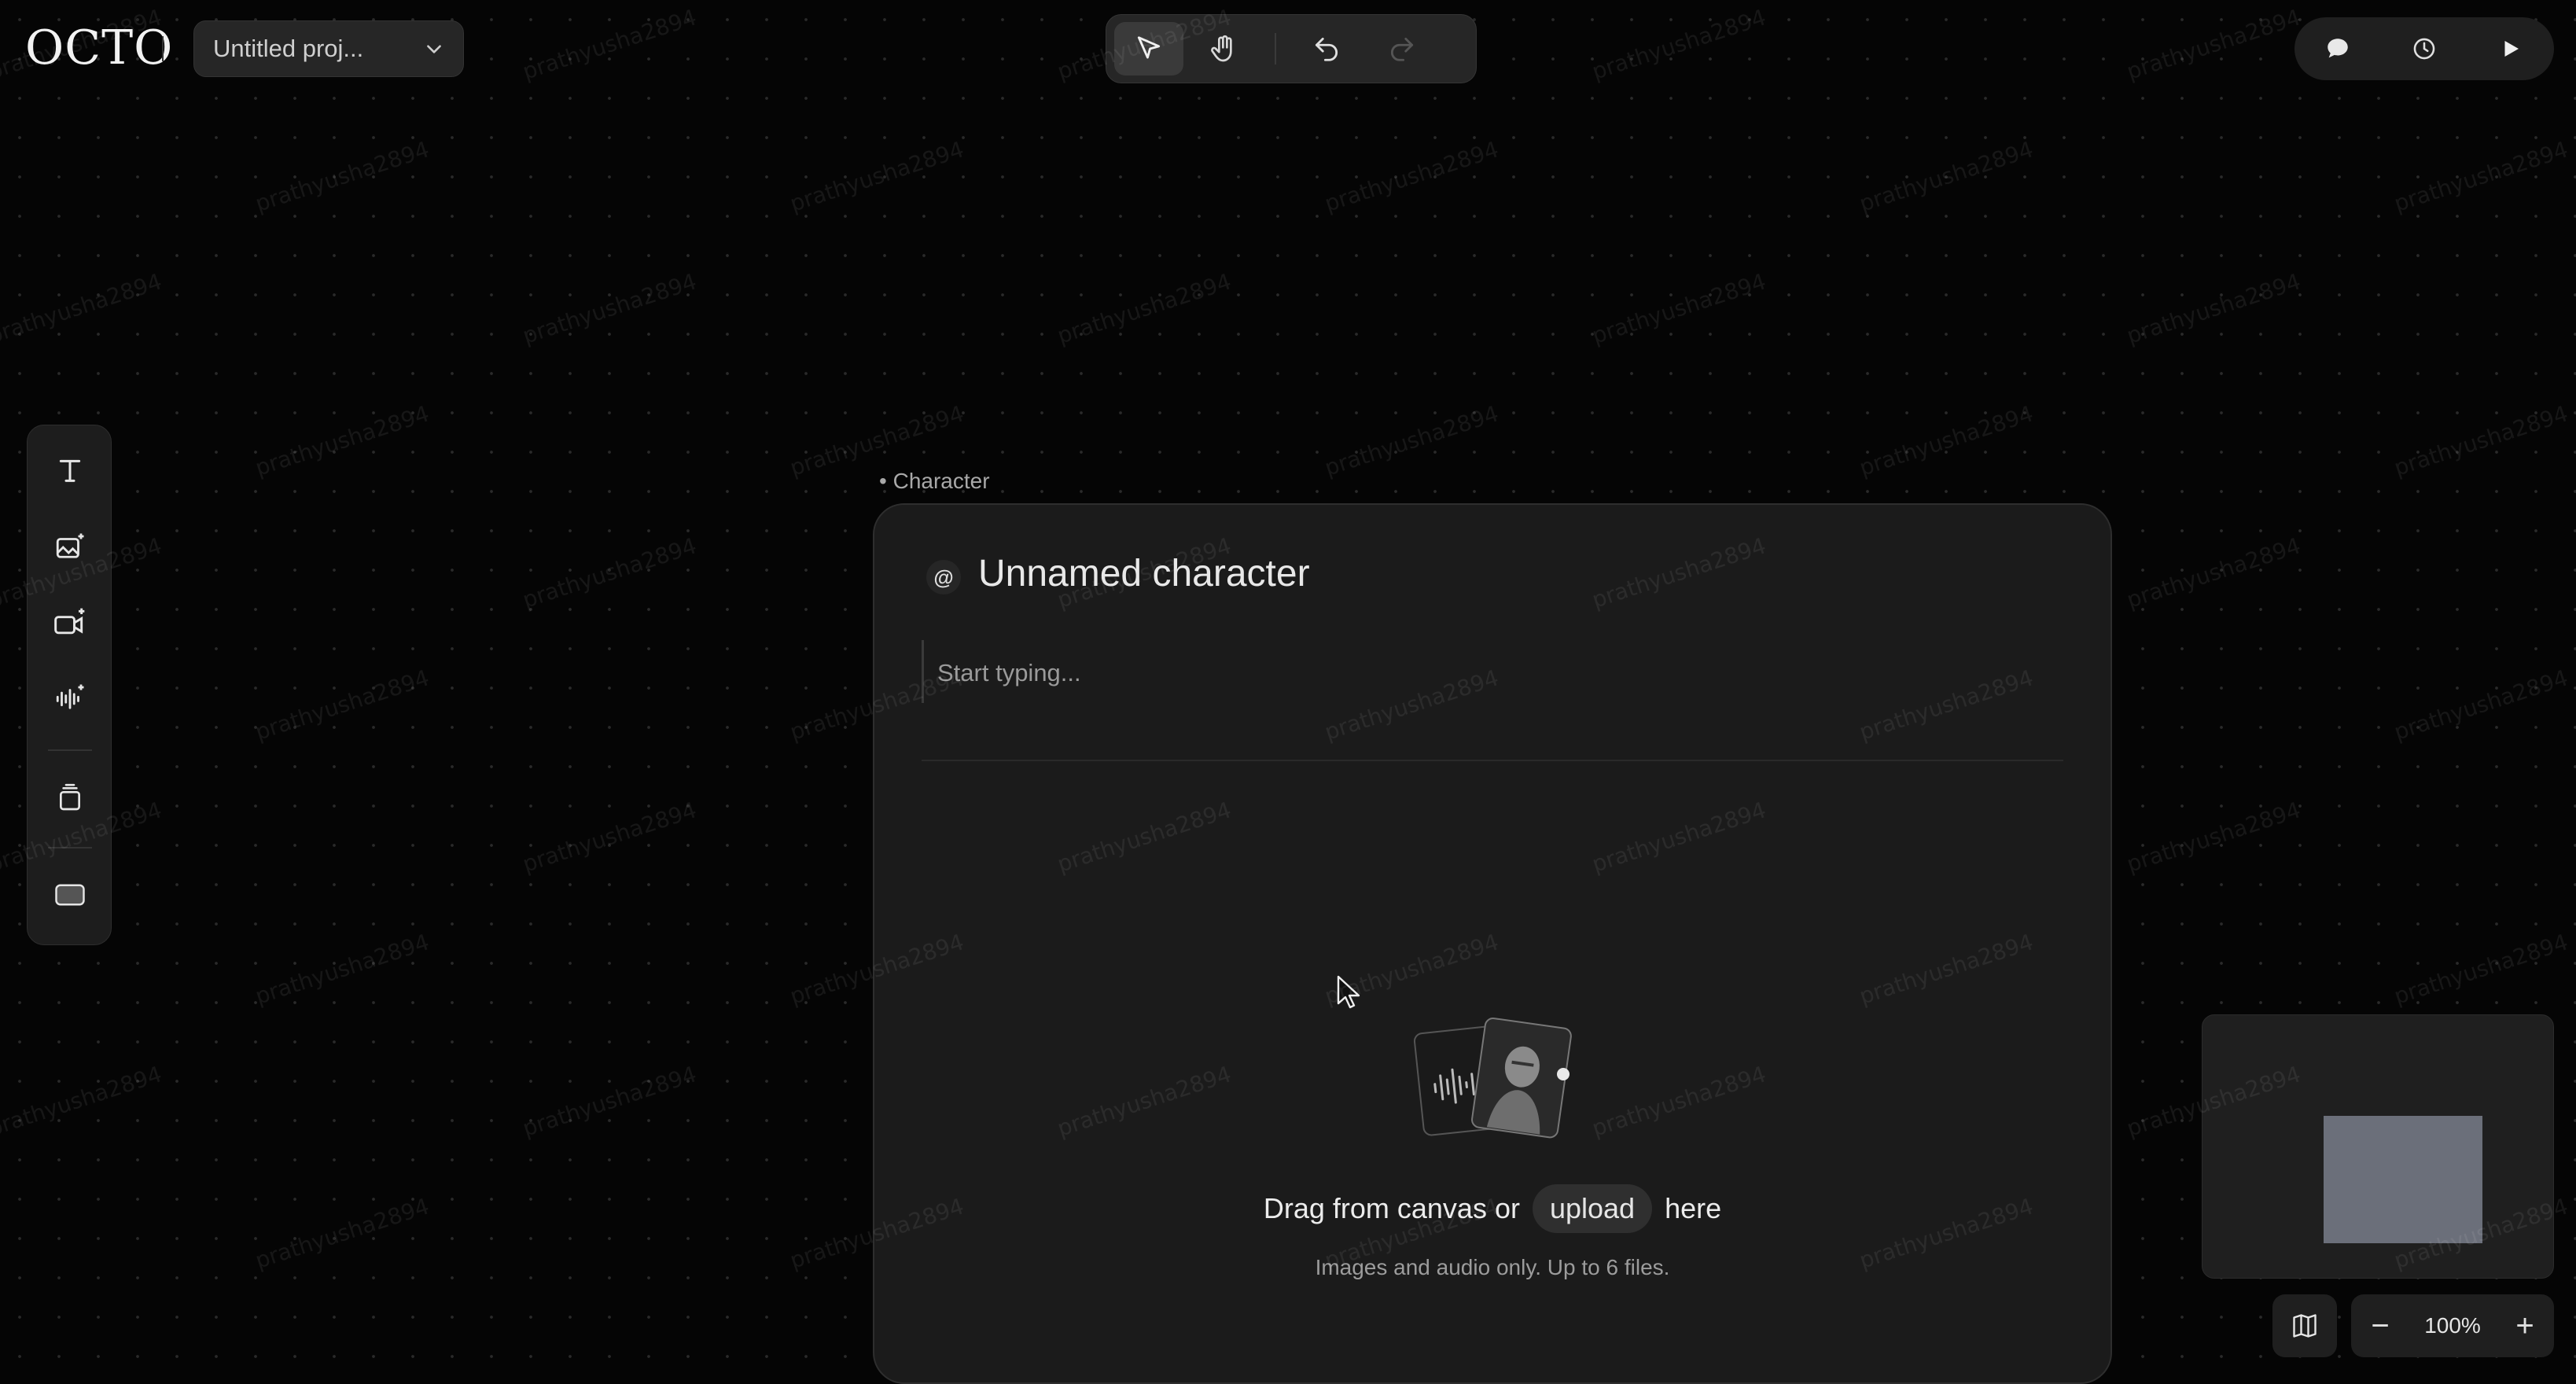 Image resolution: width=2576 pixels, height=1384 pixels. What do you see at coordinates (935, 481) in the screenshot?
I see `card-label: • Character` at bounding box center [935, 481].